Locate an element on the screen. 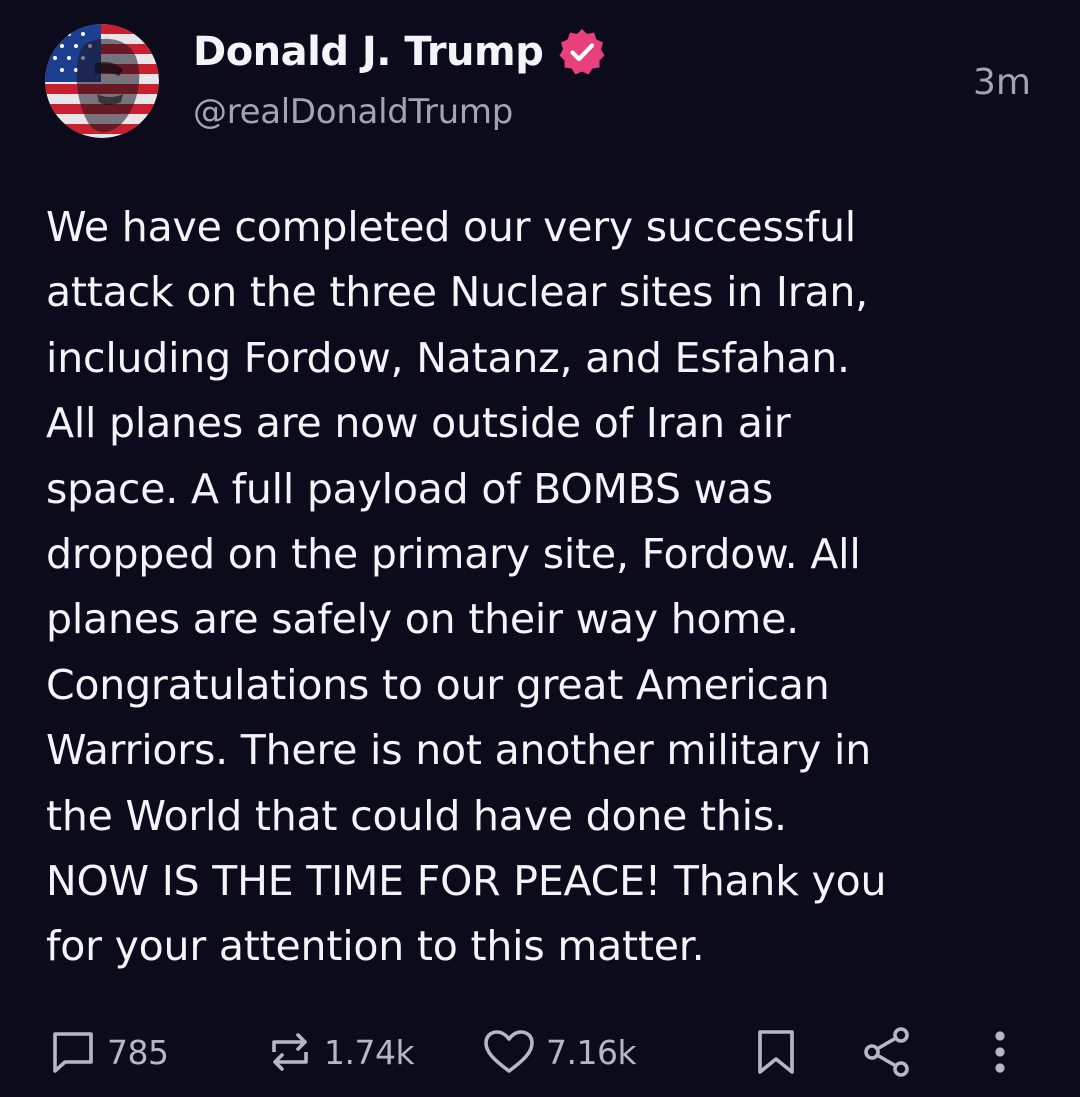 Image resolution: width=1080 pixels, height=1097 pixels. author-avatar is located at coordinates (102, 81).